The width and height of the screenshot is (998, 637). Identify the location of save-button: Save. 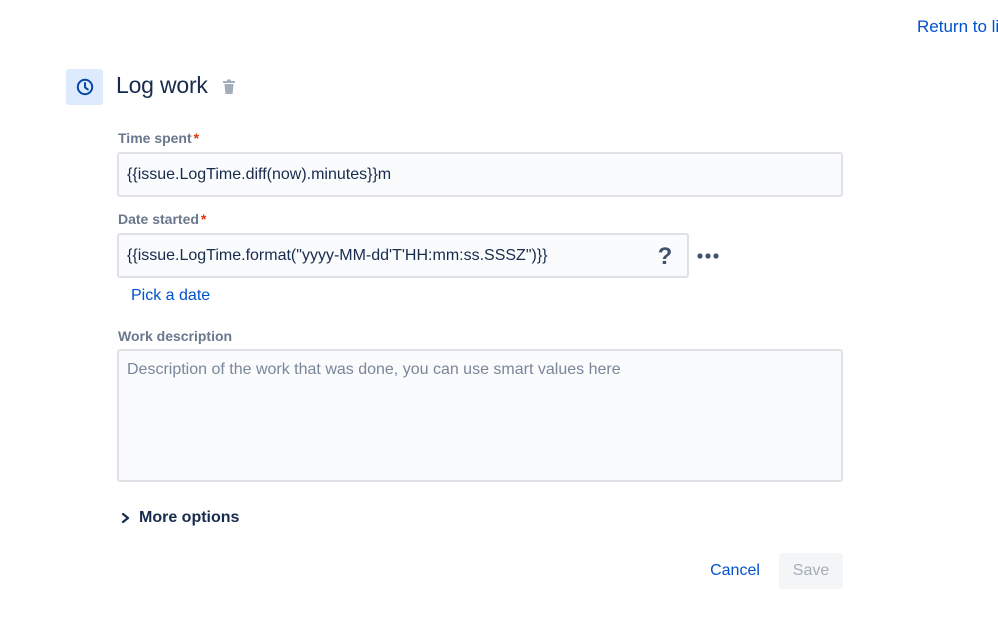
(811, 571).